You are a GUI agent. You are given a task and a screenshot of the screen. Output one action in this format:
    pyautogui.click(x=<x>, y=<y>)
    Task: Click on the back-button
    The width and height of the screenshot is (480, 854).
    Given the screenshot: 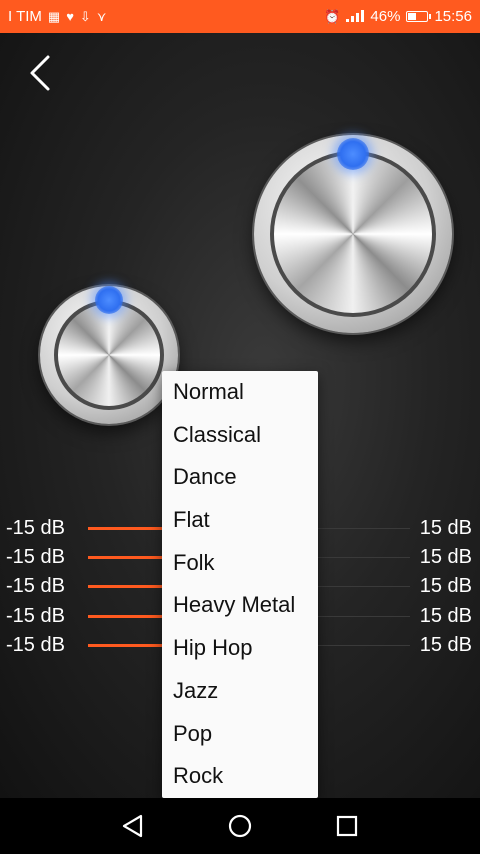 What is the action you would take?
    pyautogui.click(x=42, y=73)
    